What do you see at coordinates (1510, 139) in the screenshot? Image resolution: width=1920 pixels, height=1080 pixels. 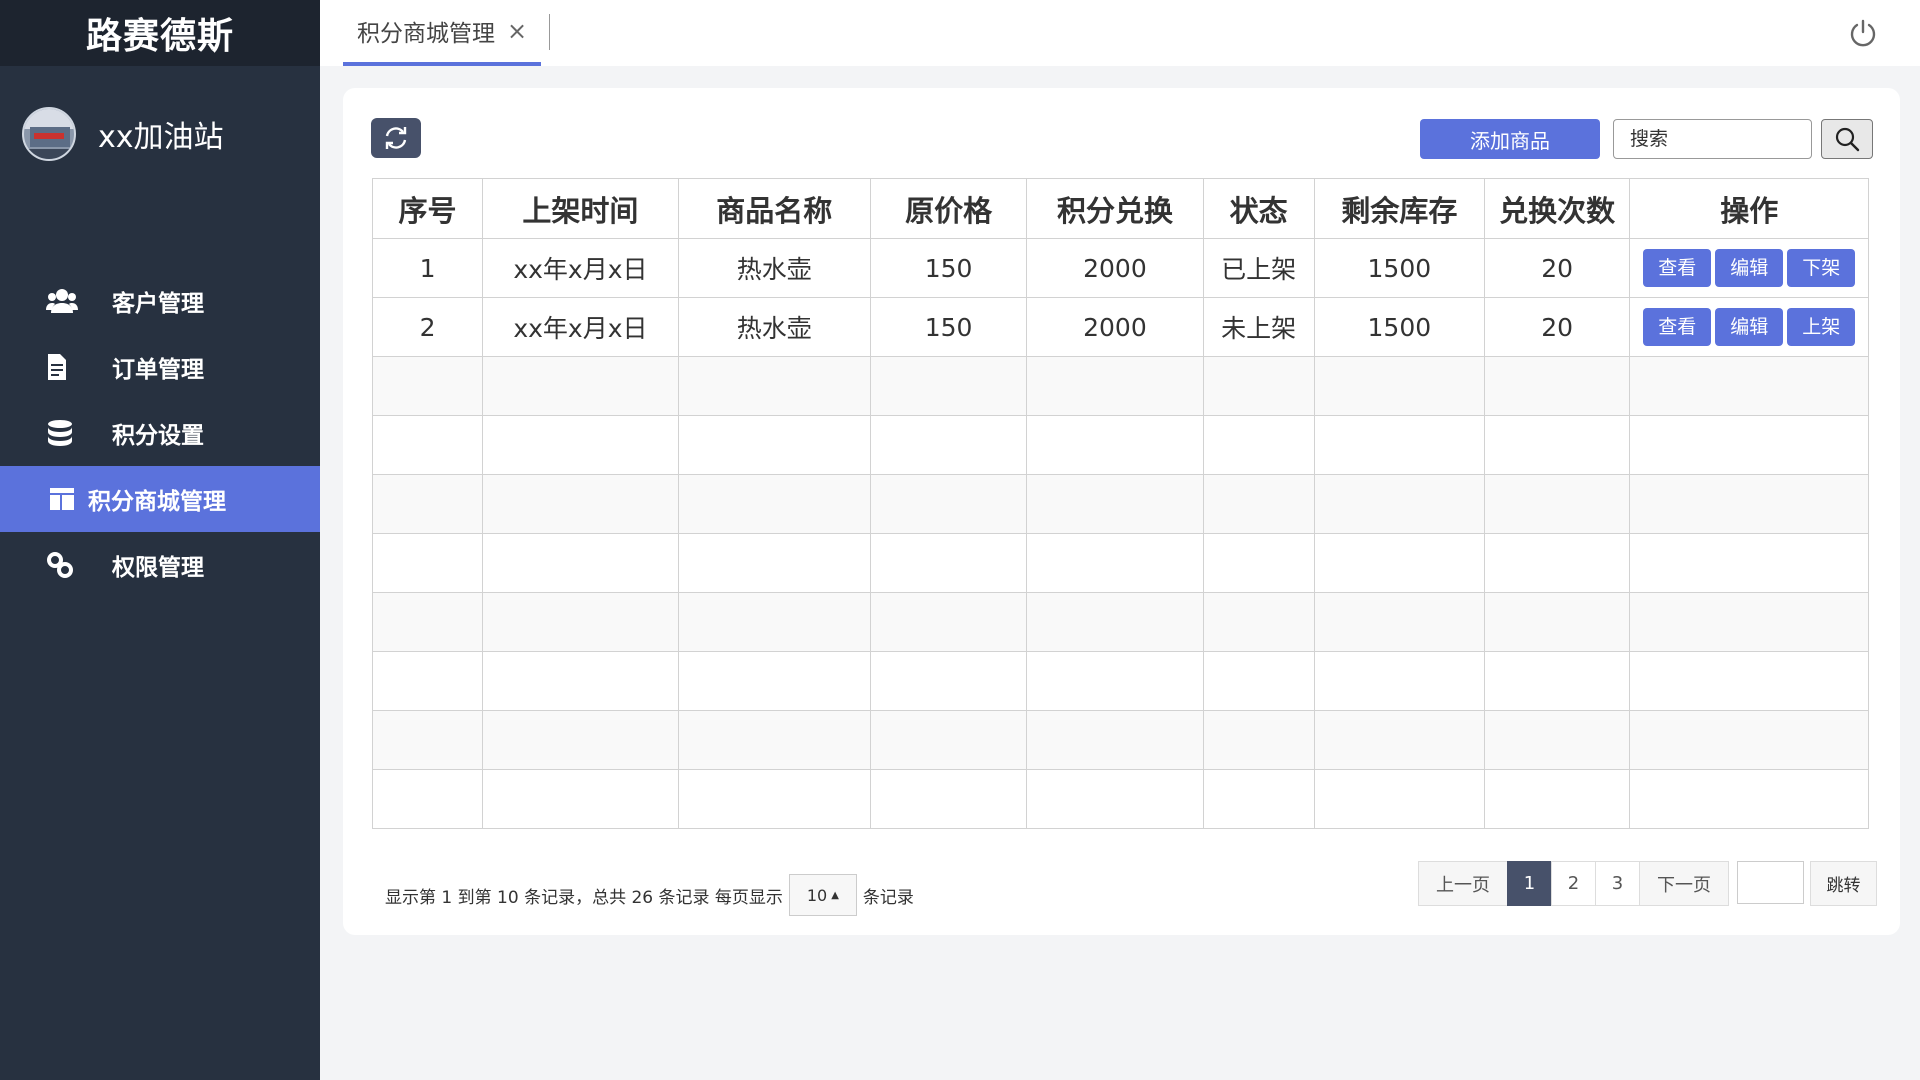 I see `add-product-button: 添加商品` at bounding box center [1510, 139].